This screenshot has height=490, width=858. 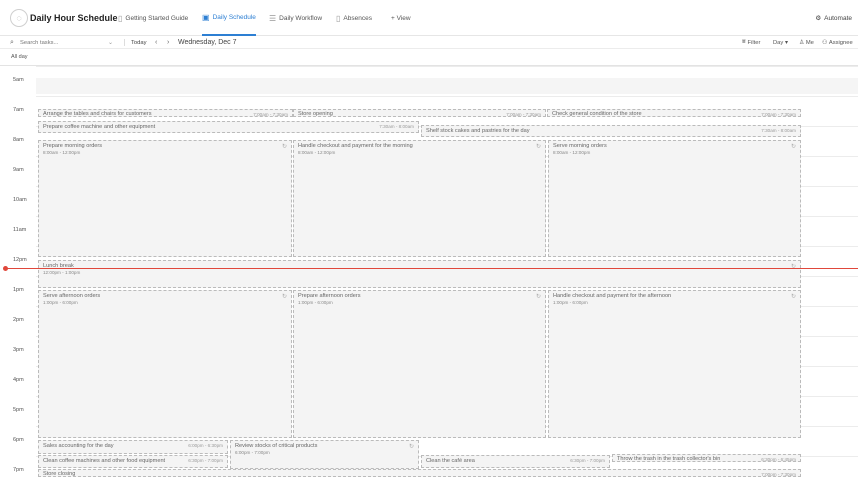 What do you see at coordinates (18, 170) in the screenshot?
I see `hour-label: 9am` at bounding box center [18, 170].